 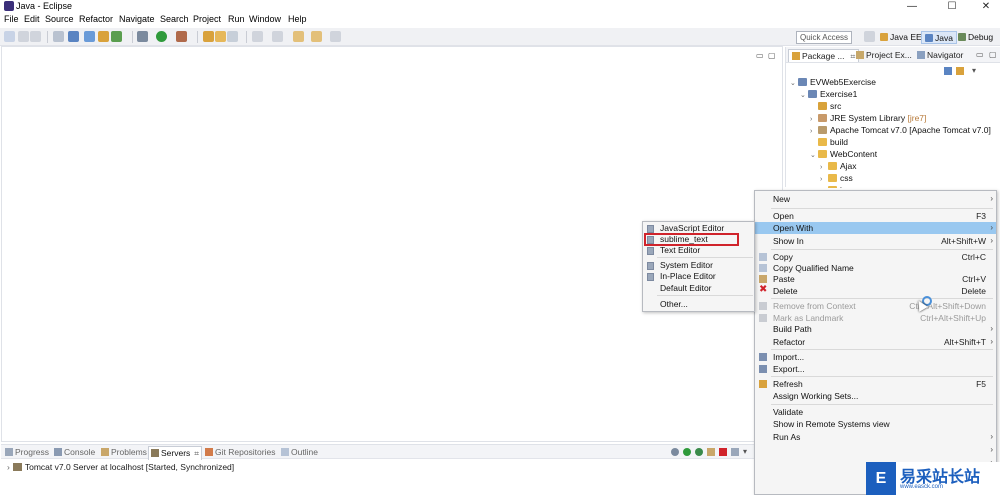 What do you see at coordinates (980, 54) in the screenshot?
I see `minimize-view-icon: ▭` at bounding box center [980, 54].